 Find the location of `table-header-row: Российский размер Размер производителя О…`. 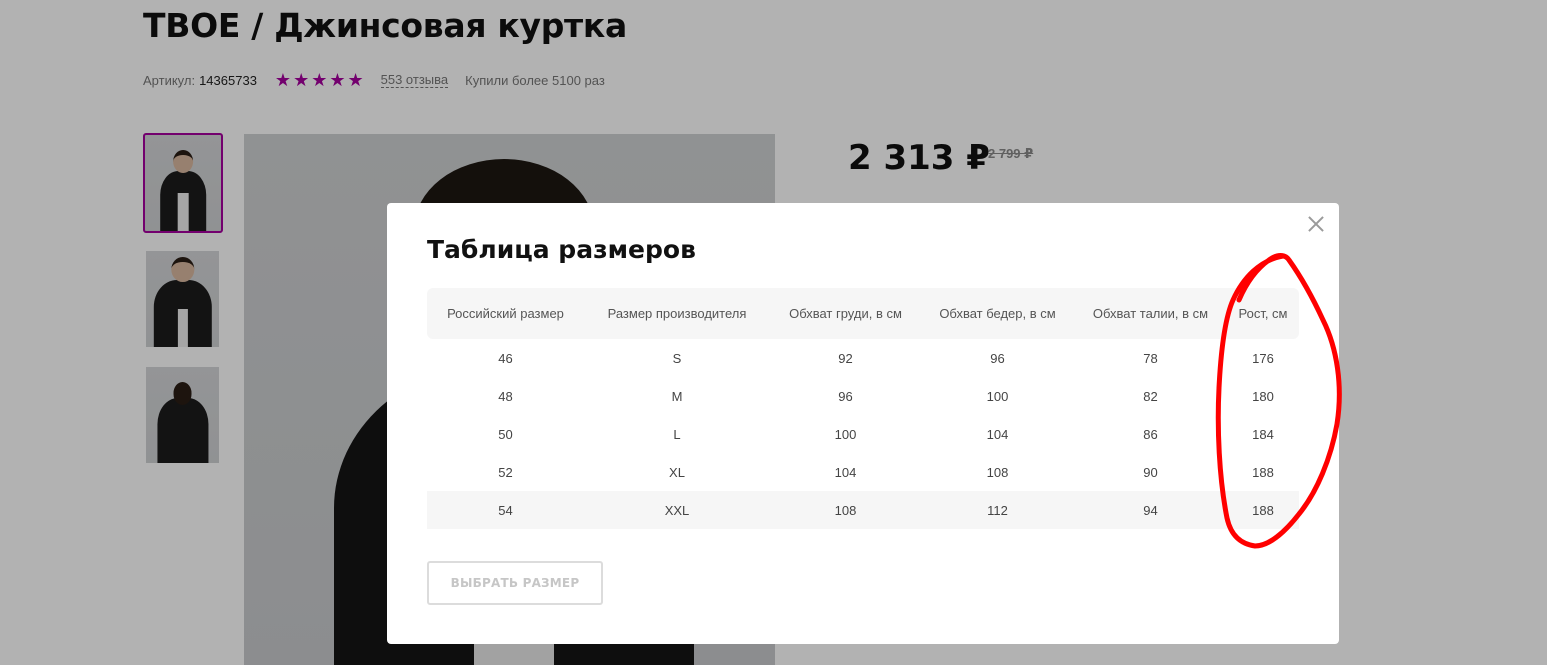

table-header-row: Российский размер Размер производителя О… is located at coordinates (863, 313).